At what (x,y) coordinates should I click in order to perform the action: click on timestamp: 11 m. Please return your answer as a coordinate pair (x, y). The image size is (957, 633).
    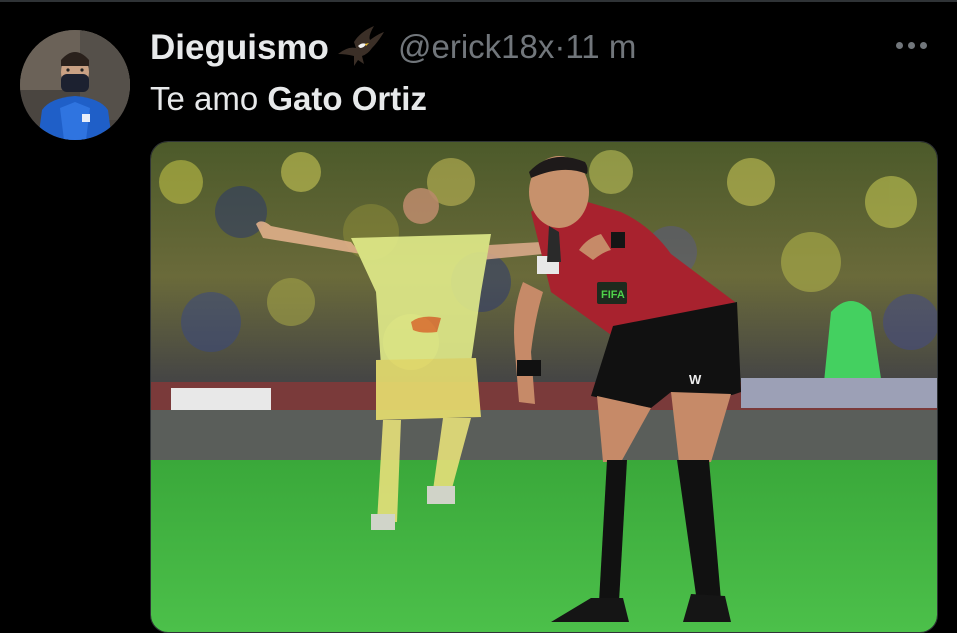
    Looking at the image, I should click on (600, 46).